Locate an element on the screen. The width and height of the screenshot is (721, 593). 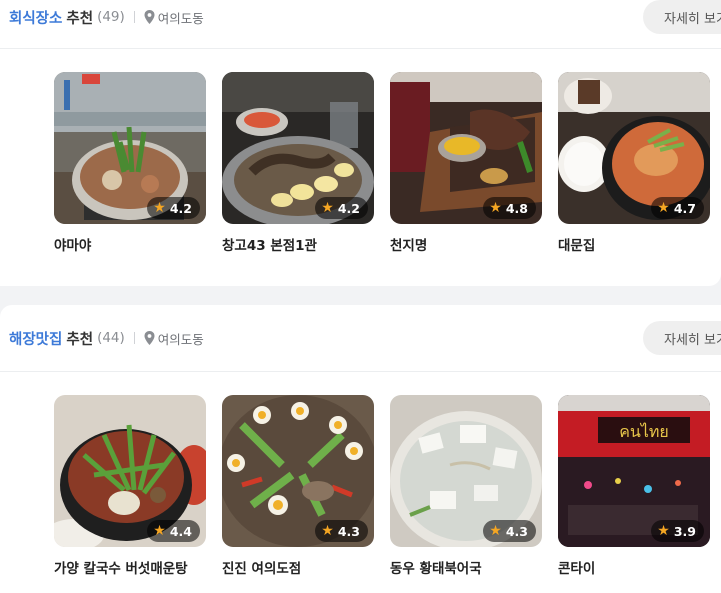
place-name: 창고43 본점1관 is located at coordinates (298, 244).